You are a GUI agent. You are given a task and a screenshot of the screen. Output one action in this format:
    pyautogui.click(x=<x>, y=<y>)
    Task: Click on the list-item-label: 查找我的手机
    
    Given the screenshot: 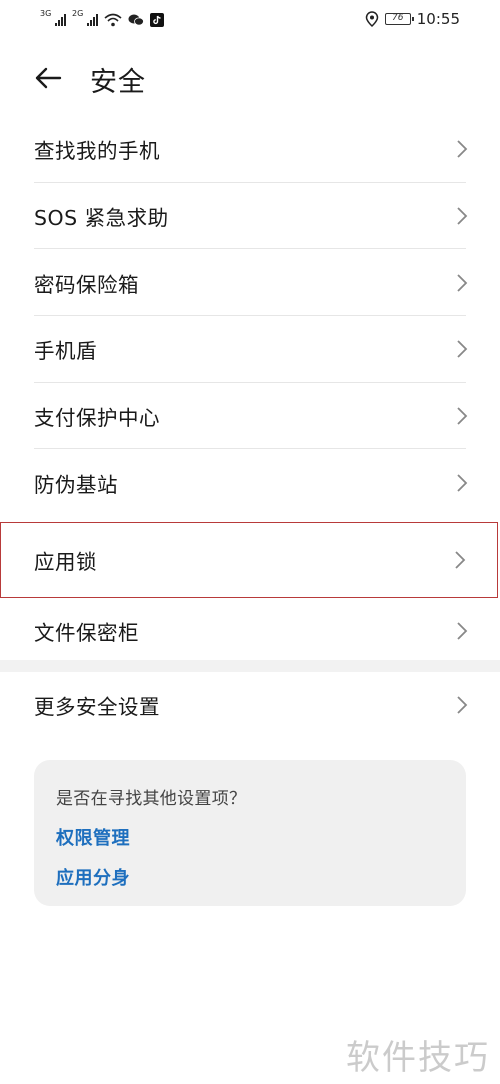 What is the action you would take?
    pyautogui.click(x=97, y=151)
    